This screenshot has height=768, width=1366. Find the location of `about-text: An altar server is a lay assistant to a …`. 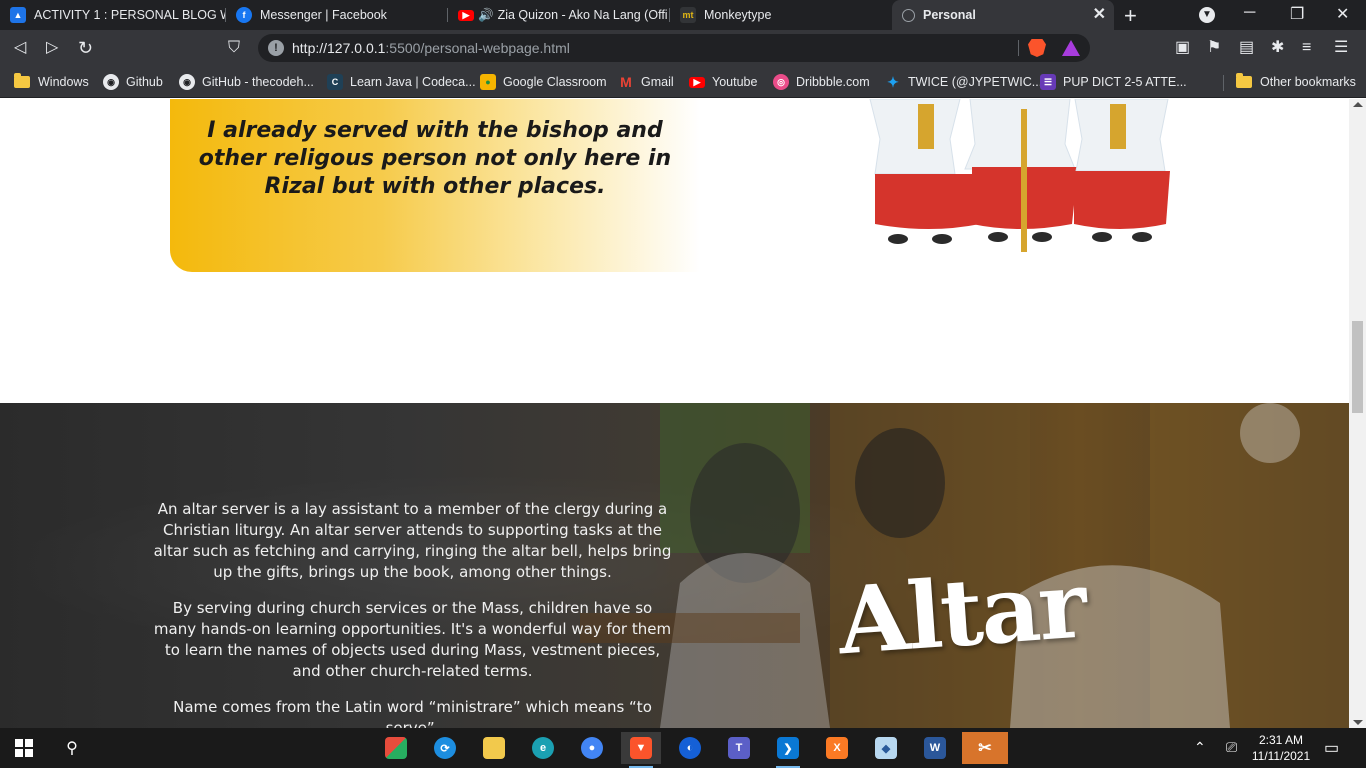

about-text: An altar server is a lay assistant to a … is located at coordinates (412, 613).